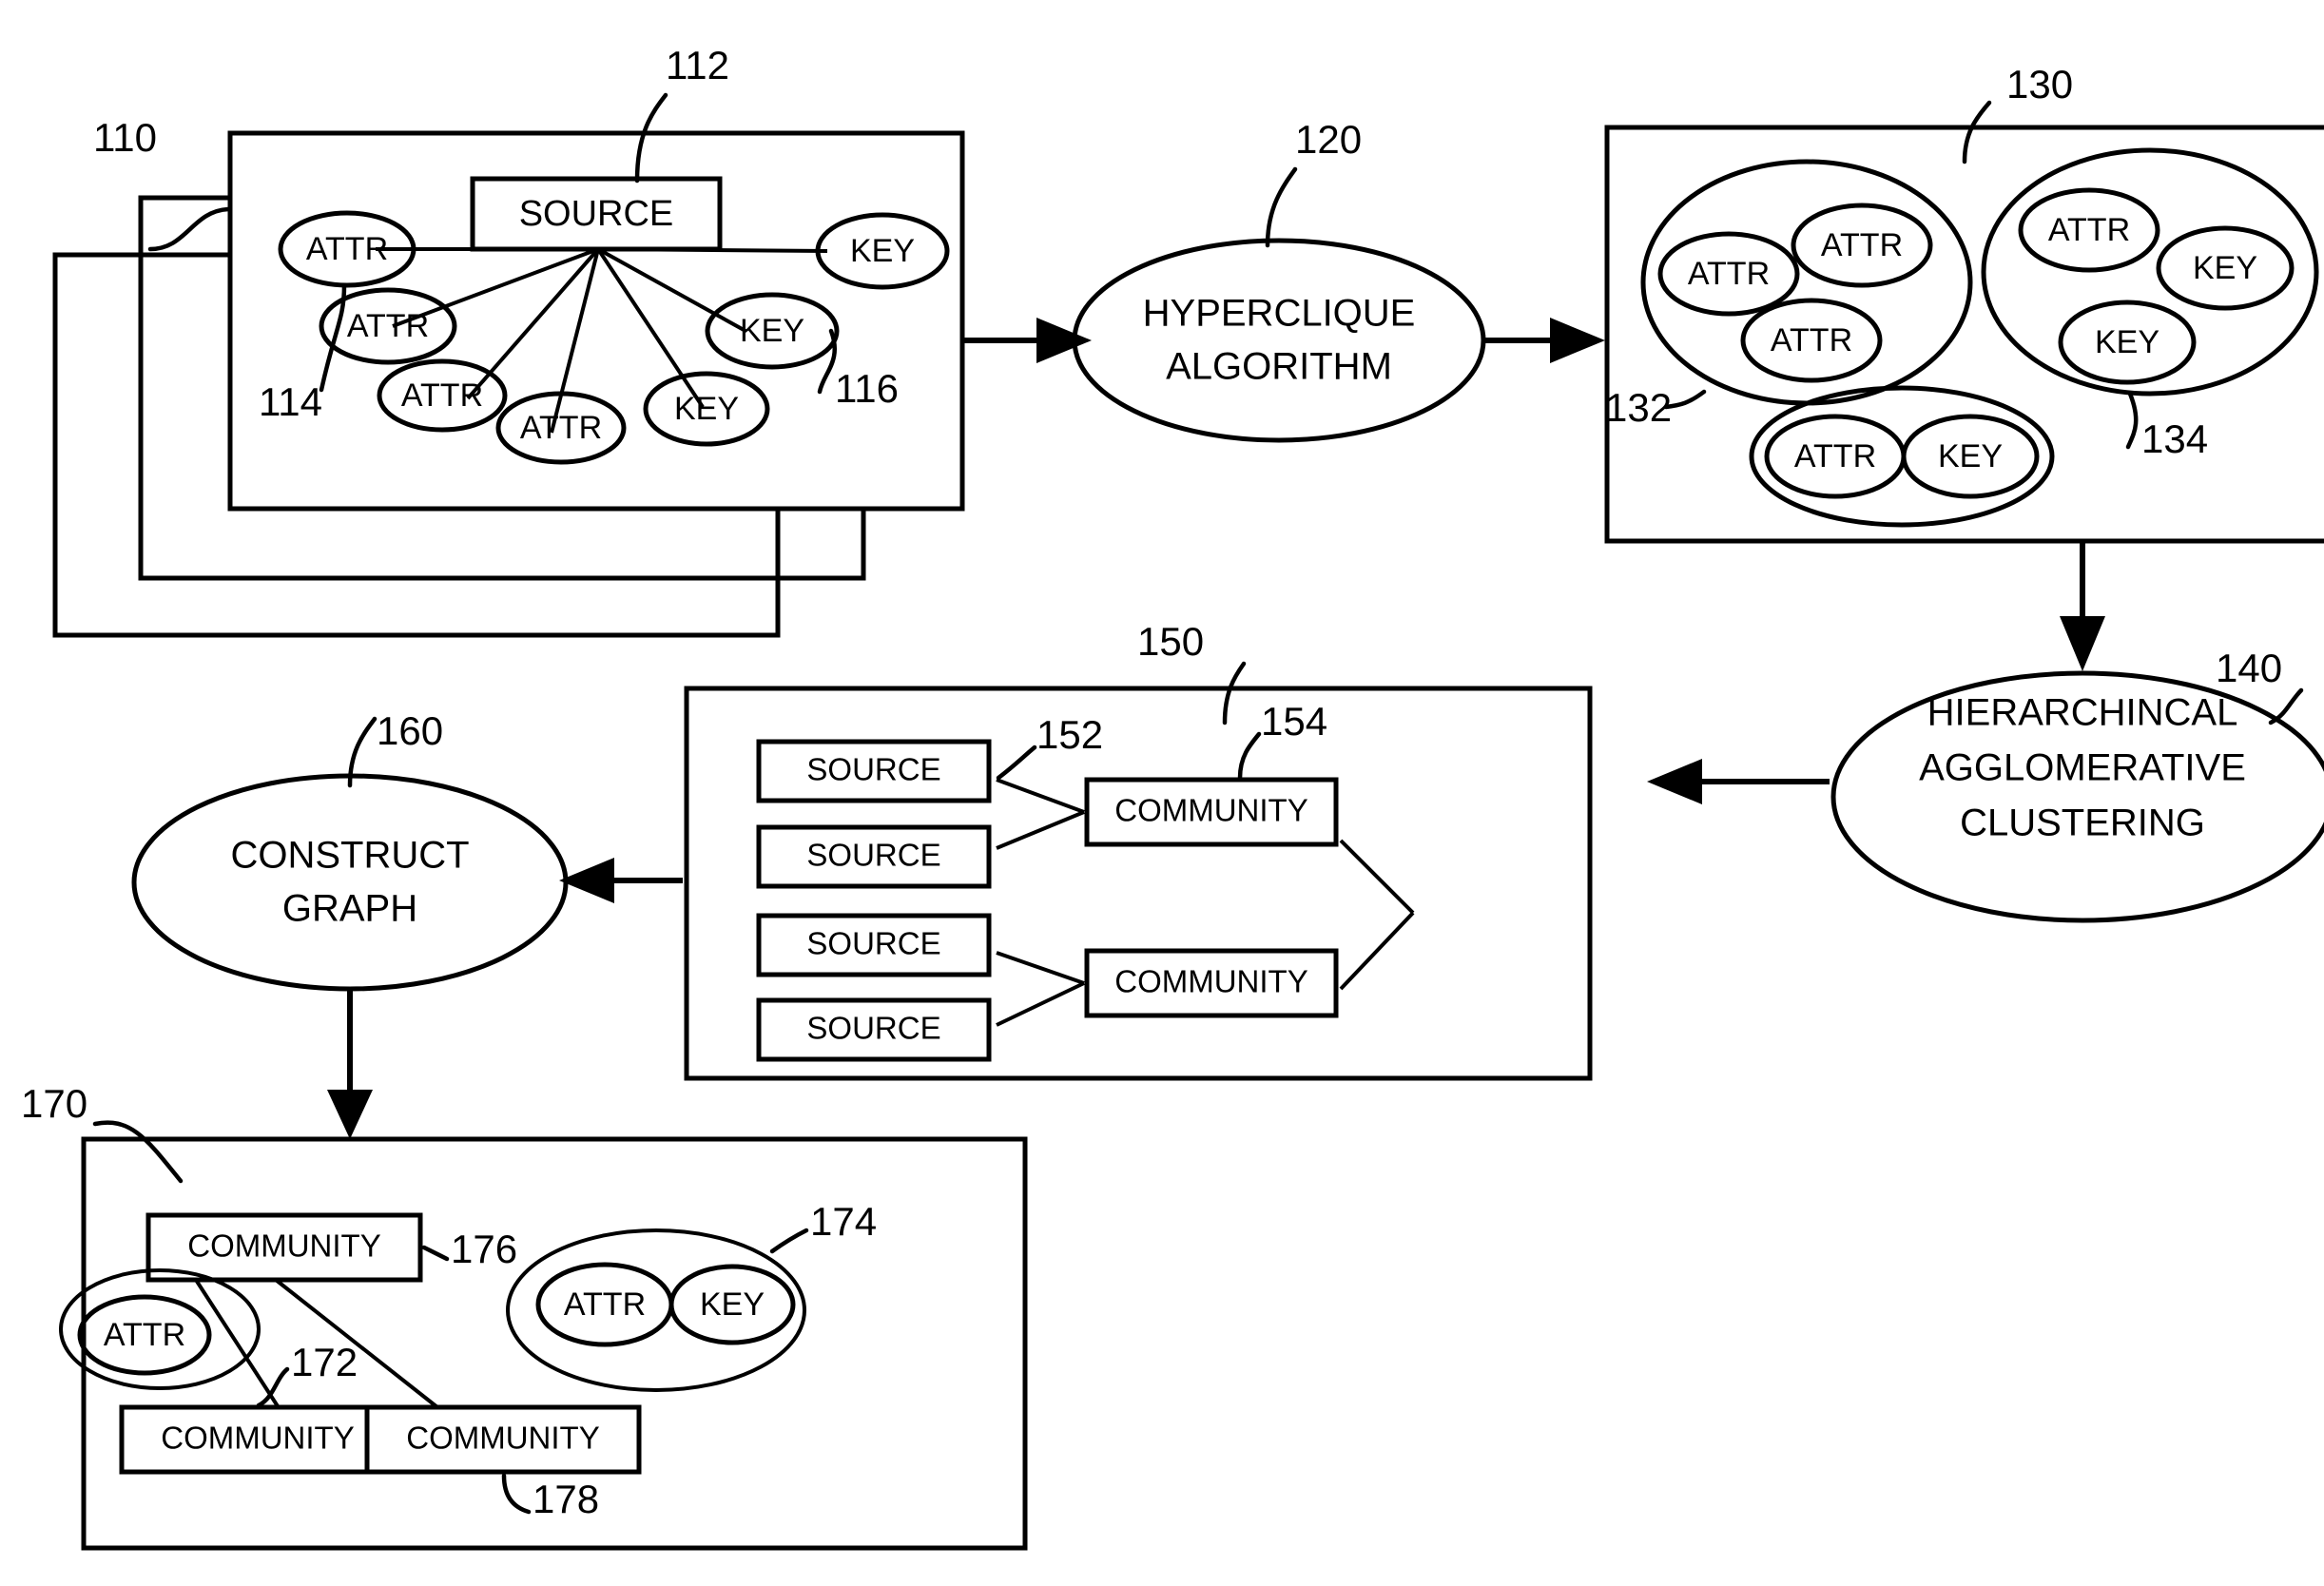  Describe the element at coordinates (1170, 641) in the screenshot. I see `ref-150: 150` at that location.